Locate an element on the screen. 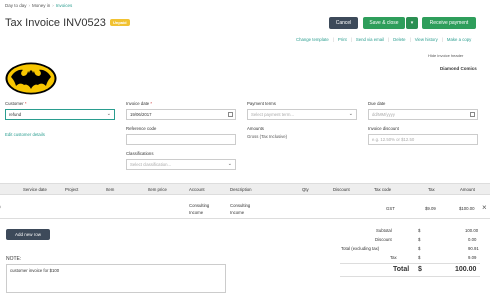  col-item: Item is located at coordinates (110, 189).